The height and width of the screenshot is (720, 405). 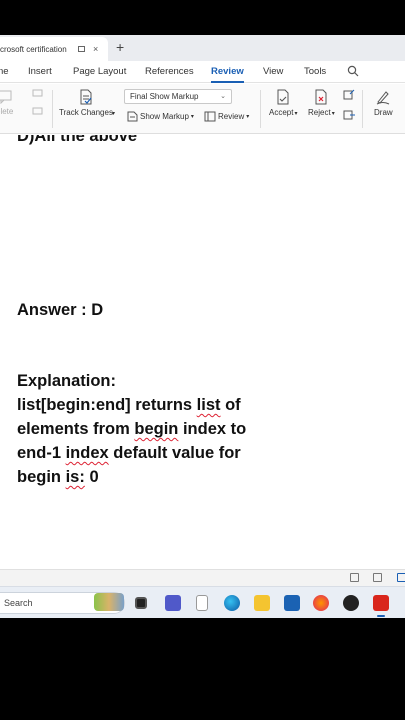 I want to click on accept-dropdown-icon: ▾, so click(x=296, y=114).